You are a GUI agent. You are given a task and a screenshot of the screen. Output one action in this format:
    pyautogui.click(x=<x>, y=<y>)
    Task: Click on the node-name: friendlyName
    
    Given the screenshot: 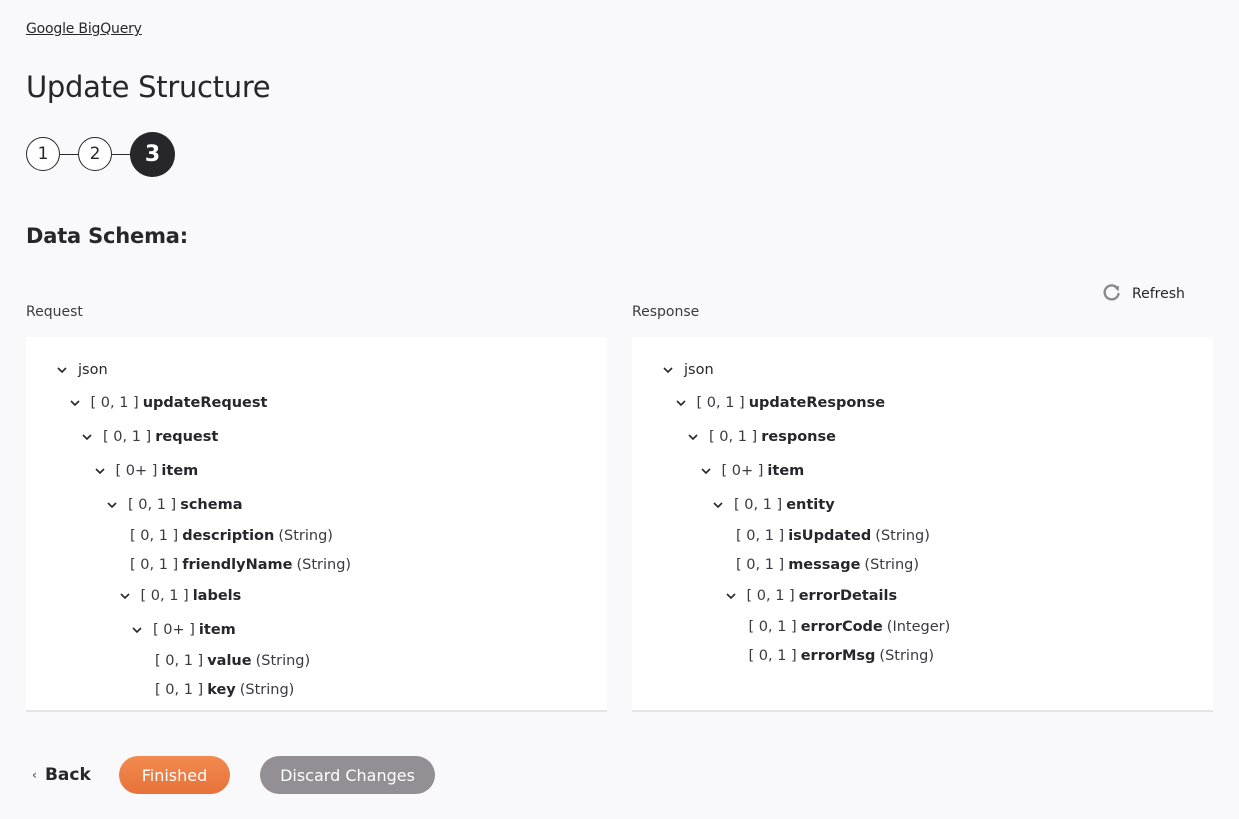 What is the action you would take?
    pyautogui.click(x=237, y=565)
    